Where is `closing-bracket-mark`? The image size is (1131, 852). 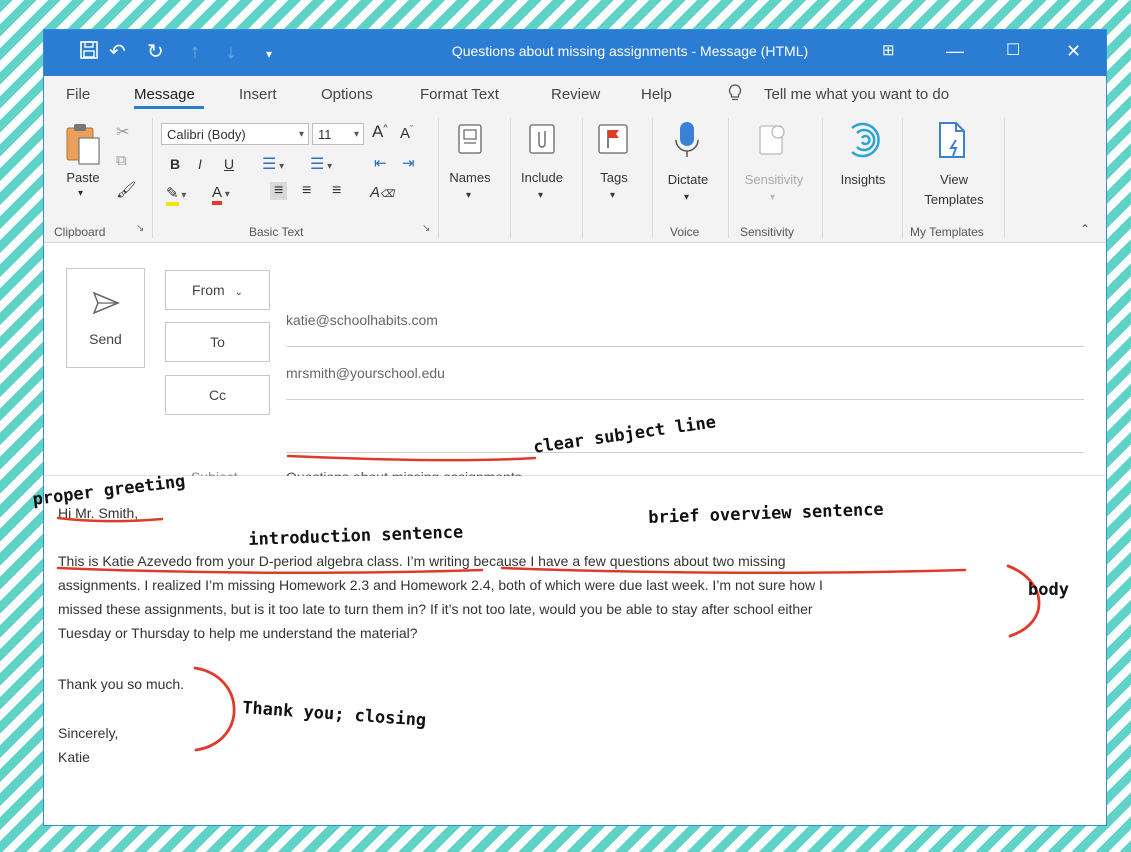
closing-bracket-mark is located at coordinates (214, 709).